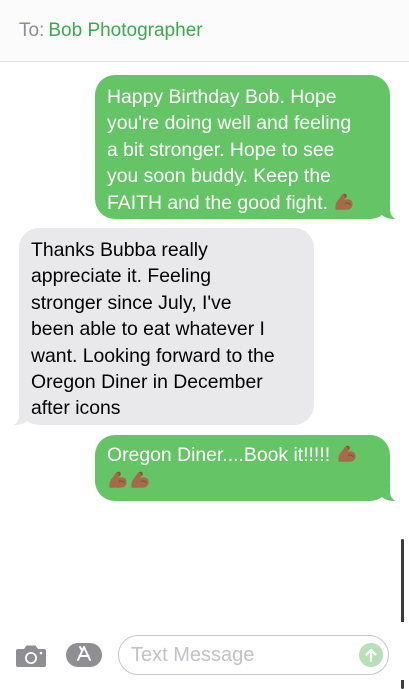 The image size is (409, 689). Describe the element at coordinates (221, 149) in the screenshot. I see `message-line: a bit stronger. Hope to see` at that location.